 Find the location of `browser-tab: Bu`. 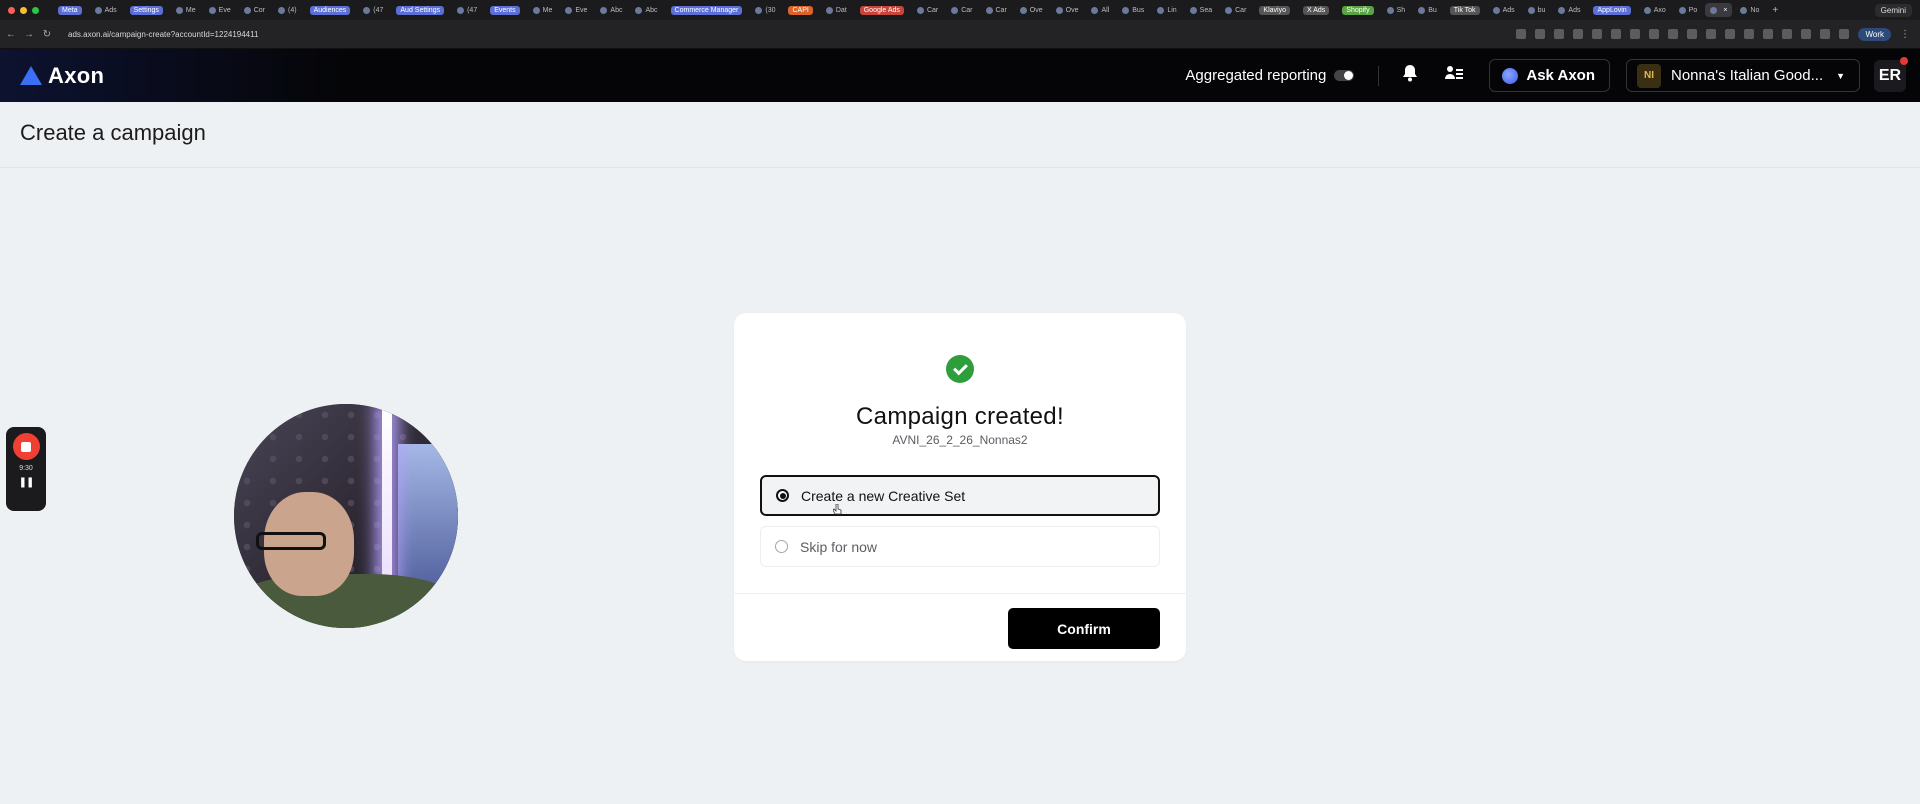

browser-tab: Bu is located at coordinates (1427, 10).